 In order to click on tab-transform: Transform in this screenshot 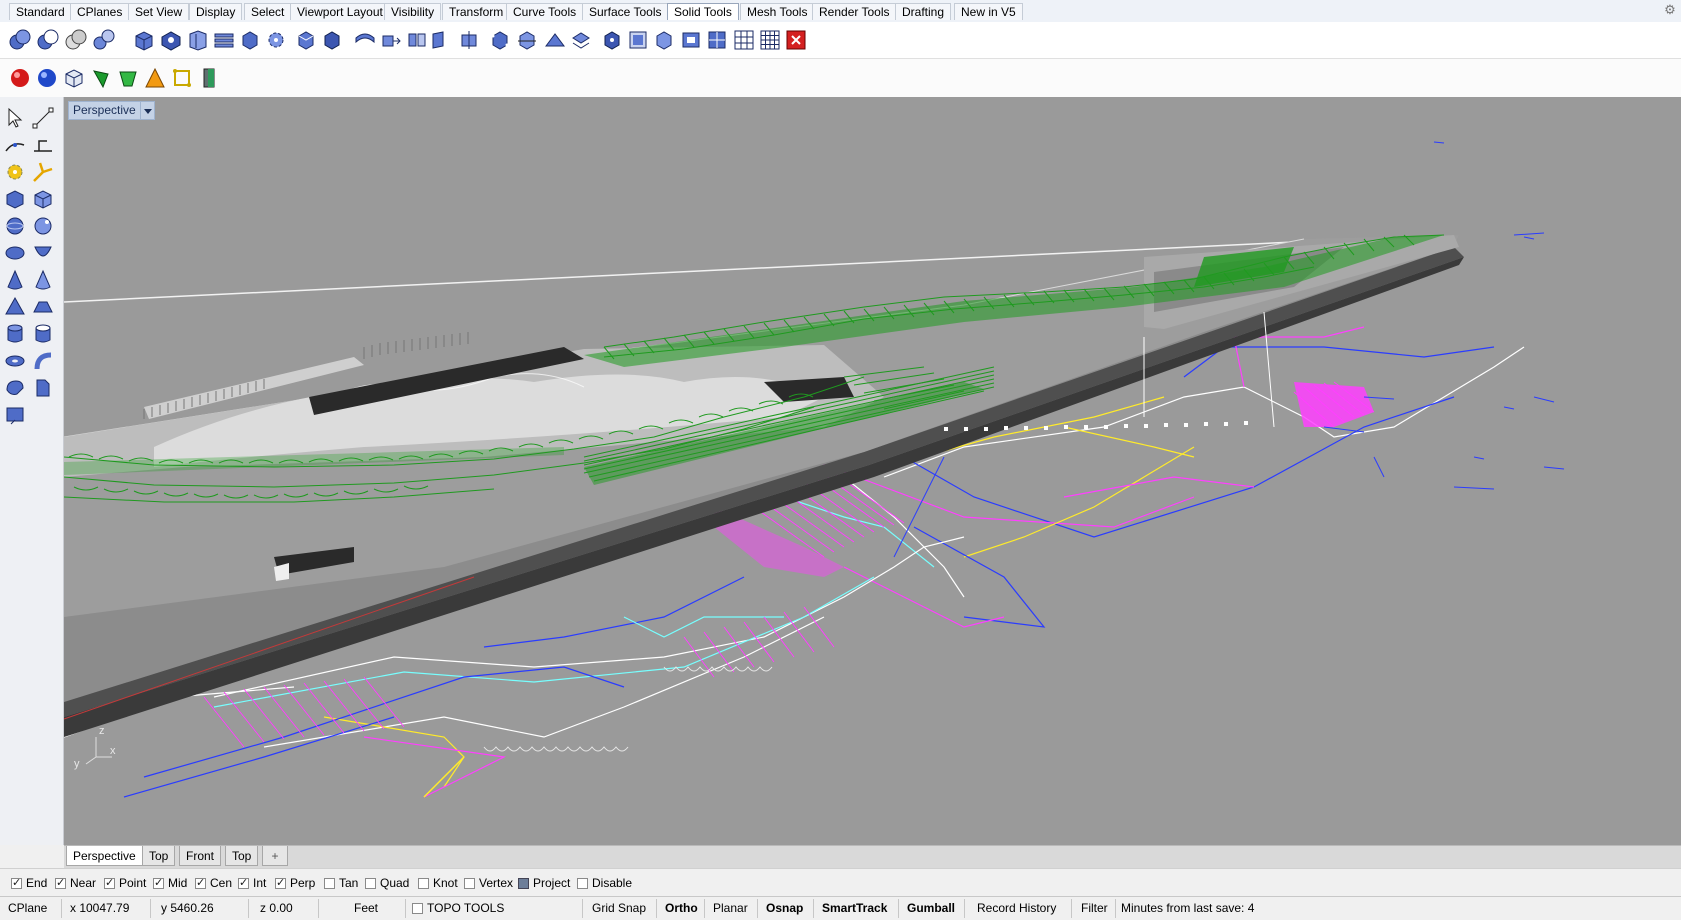, I will do `click(476, 11)`.